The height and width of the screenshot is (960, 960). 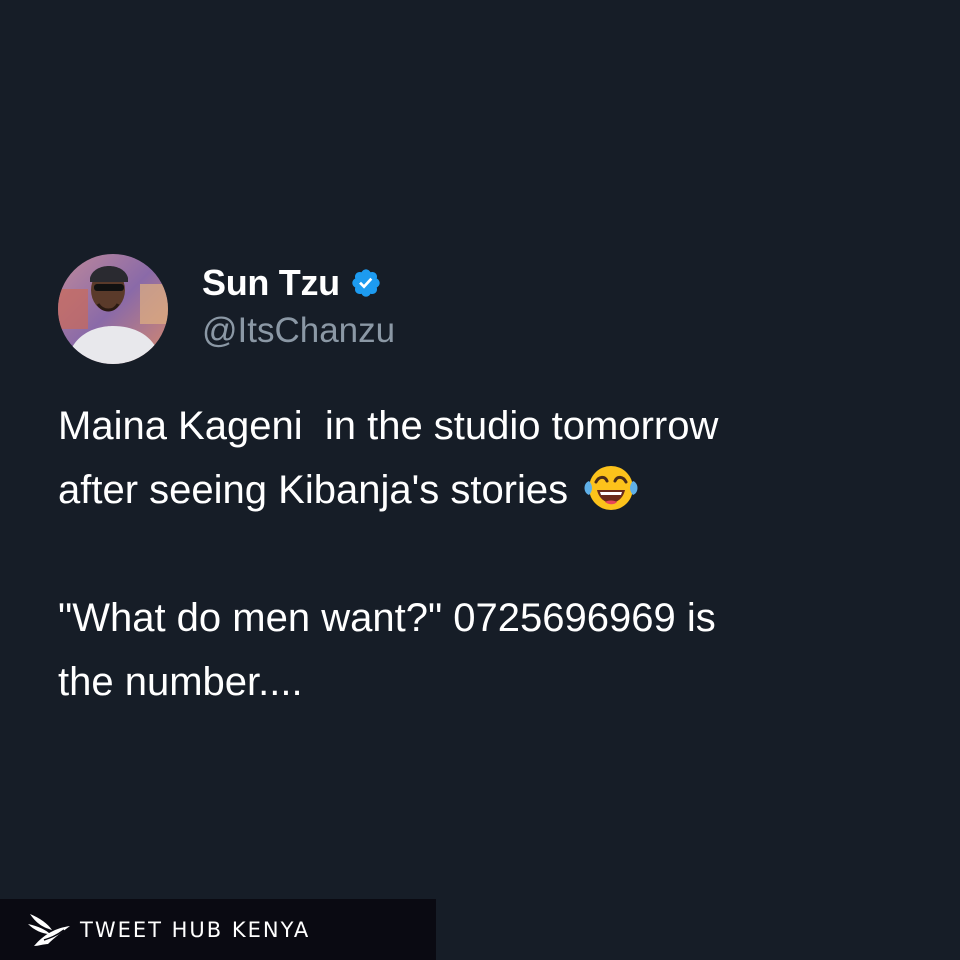 What do you see at coordinates (113, 309) in the screenshot?
I see `avatar` at bounding box center [113, 309].